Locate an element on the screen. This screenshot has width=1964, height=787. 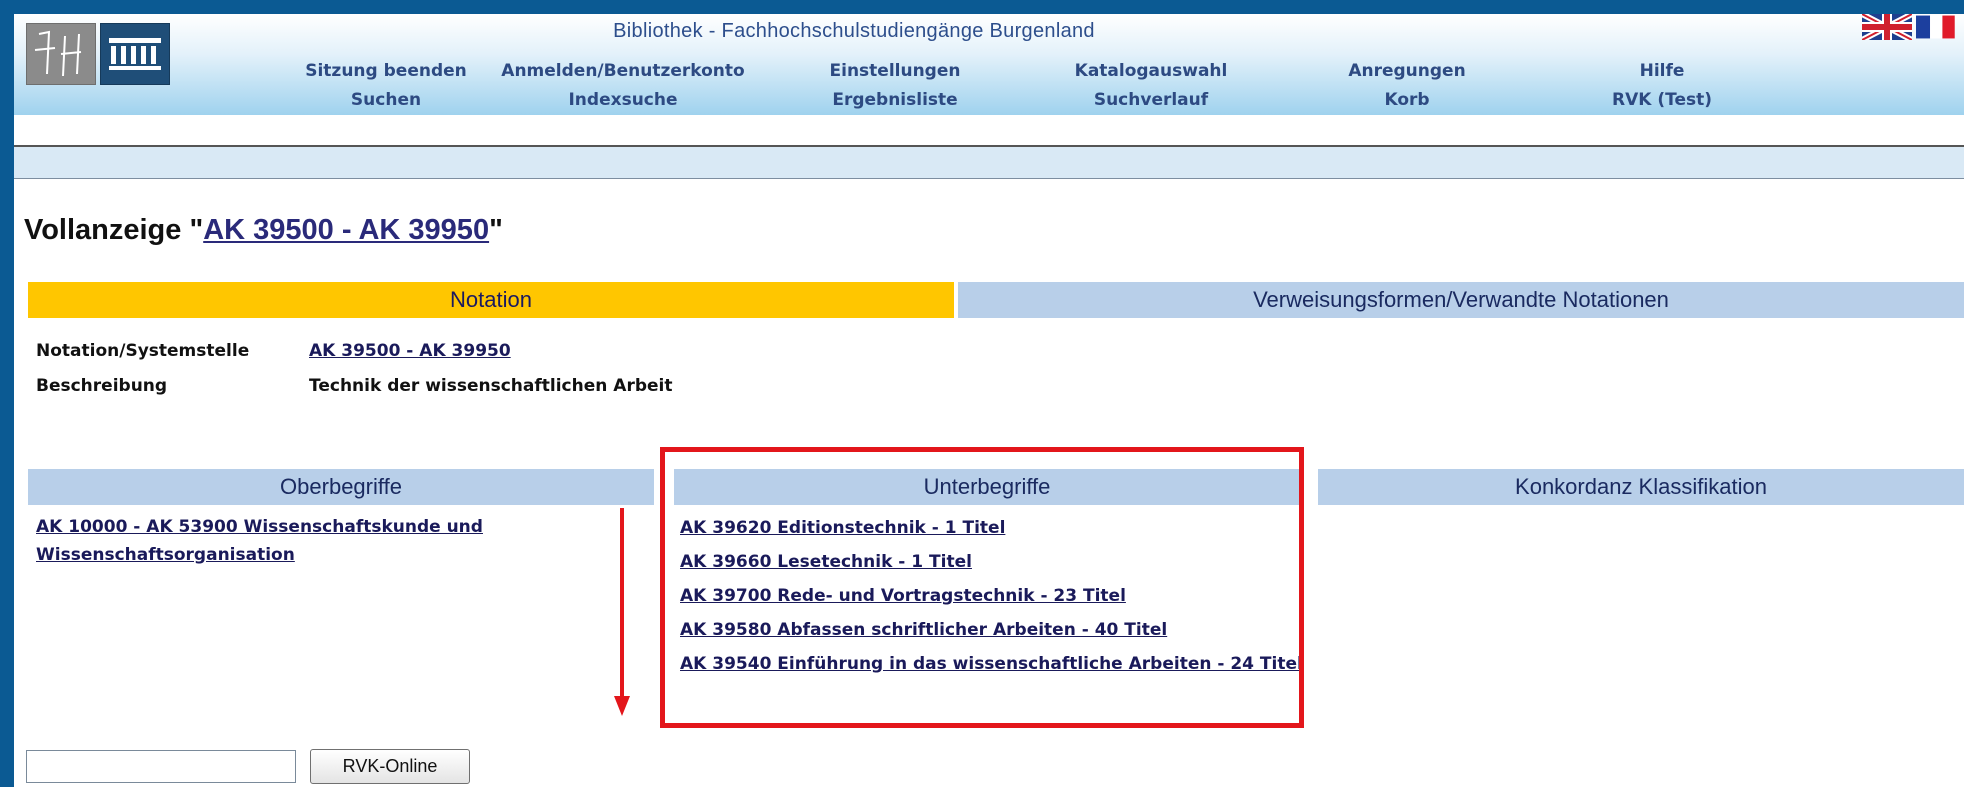
page-title-suffix: " is located at coordinates (496, 230).